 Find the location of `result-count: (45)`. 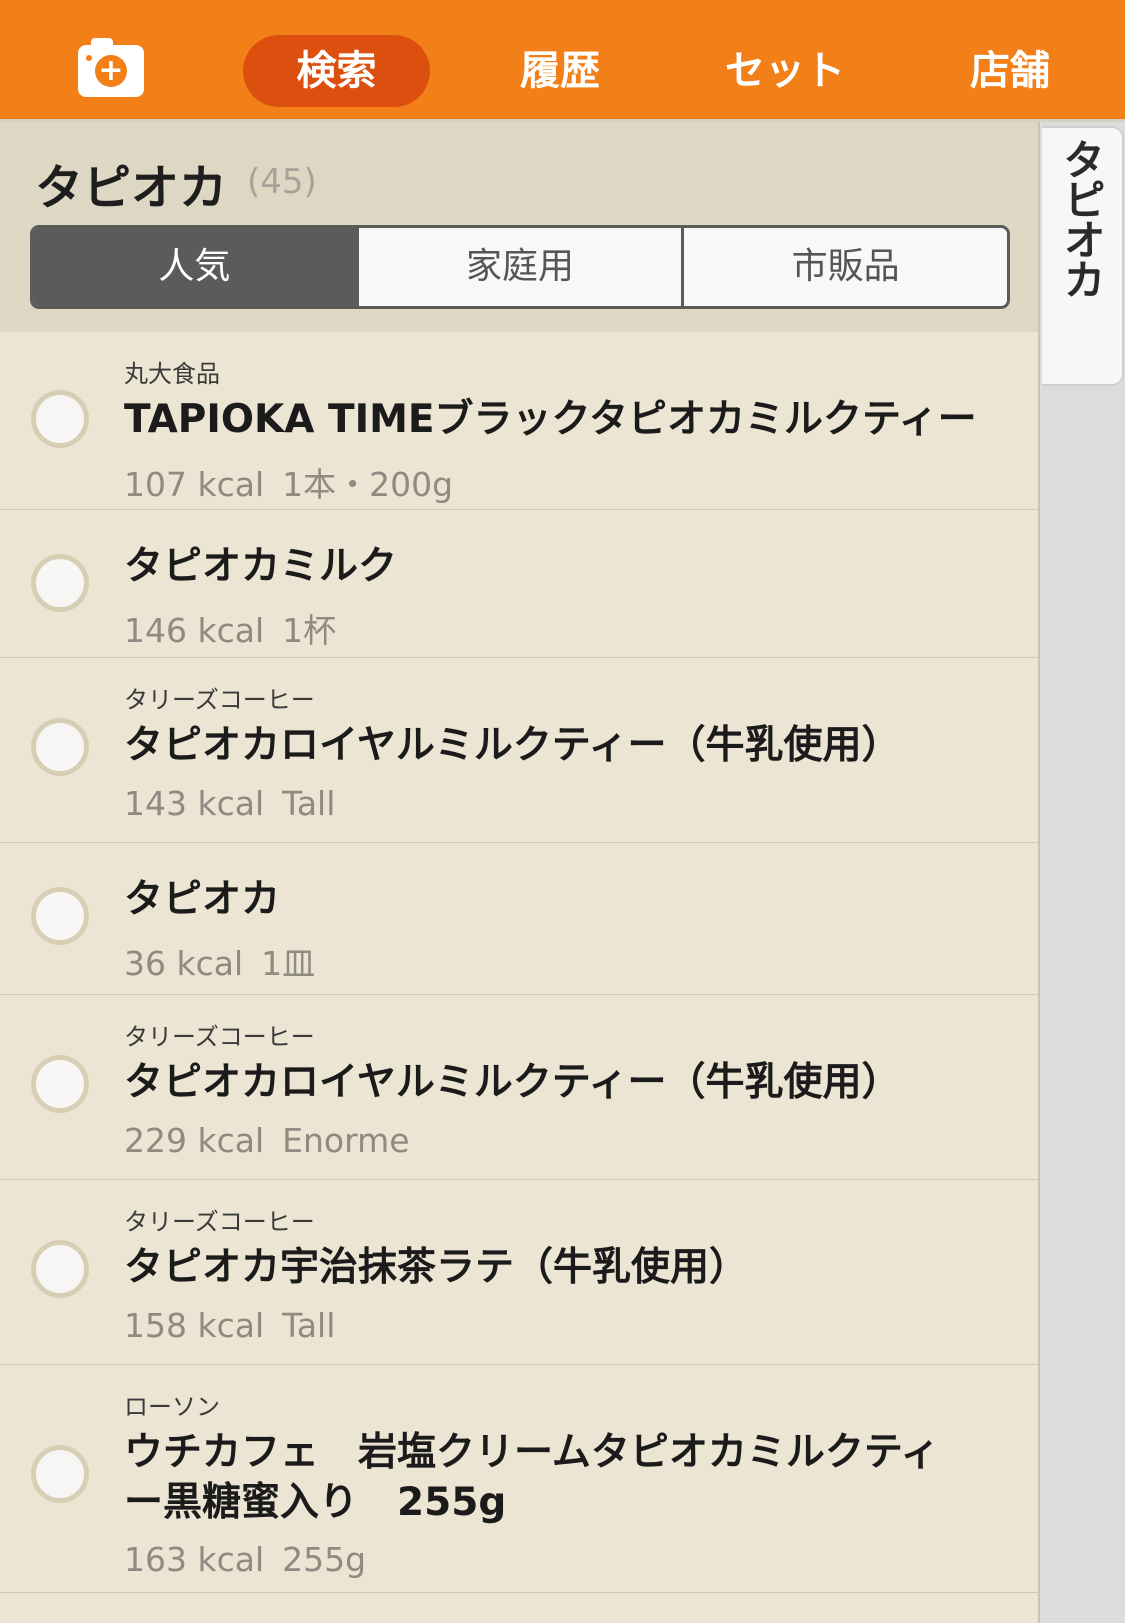

result-count: (45) is located at coordinates (282, 182).